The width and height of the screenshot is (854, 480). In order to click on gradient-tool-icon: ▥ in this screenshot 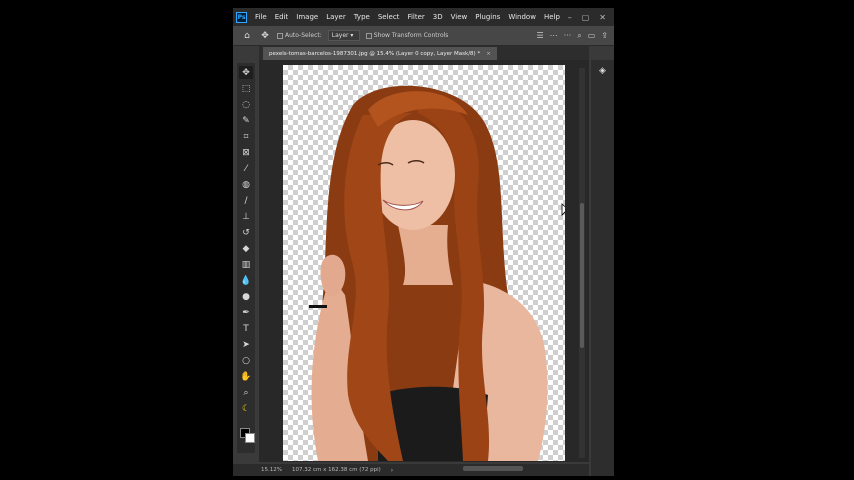, I will do `click(246, 264)`.